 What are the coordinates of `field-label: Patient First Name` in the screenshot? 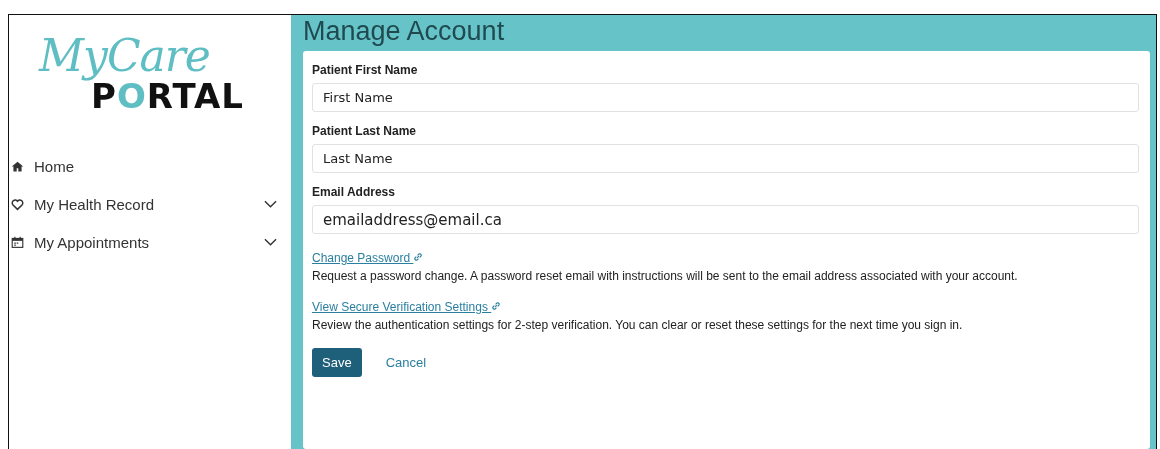 It's located at (365, 70).